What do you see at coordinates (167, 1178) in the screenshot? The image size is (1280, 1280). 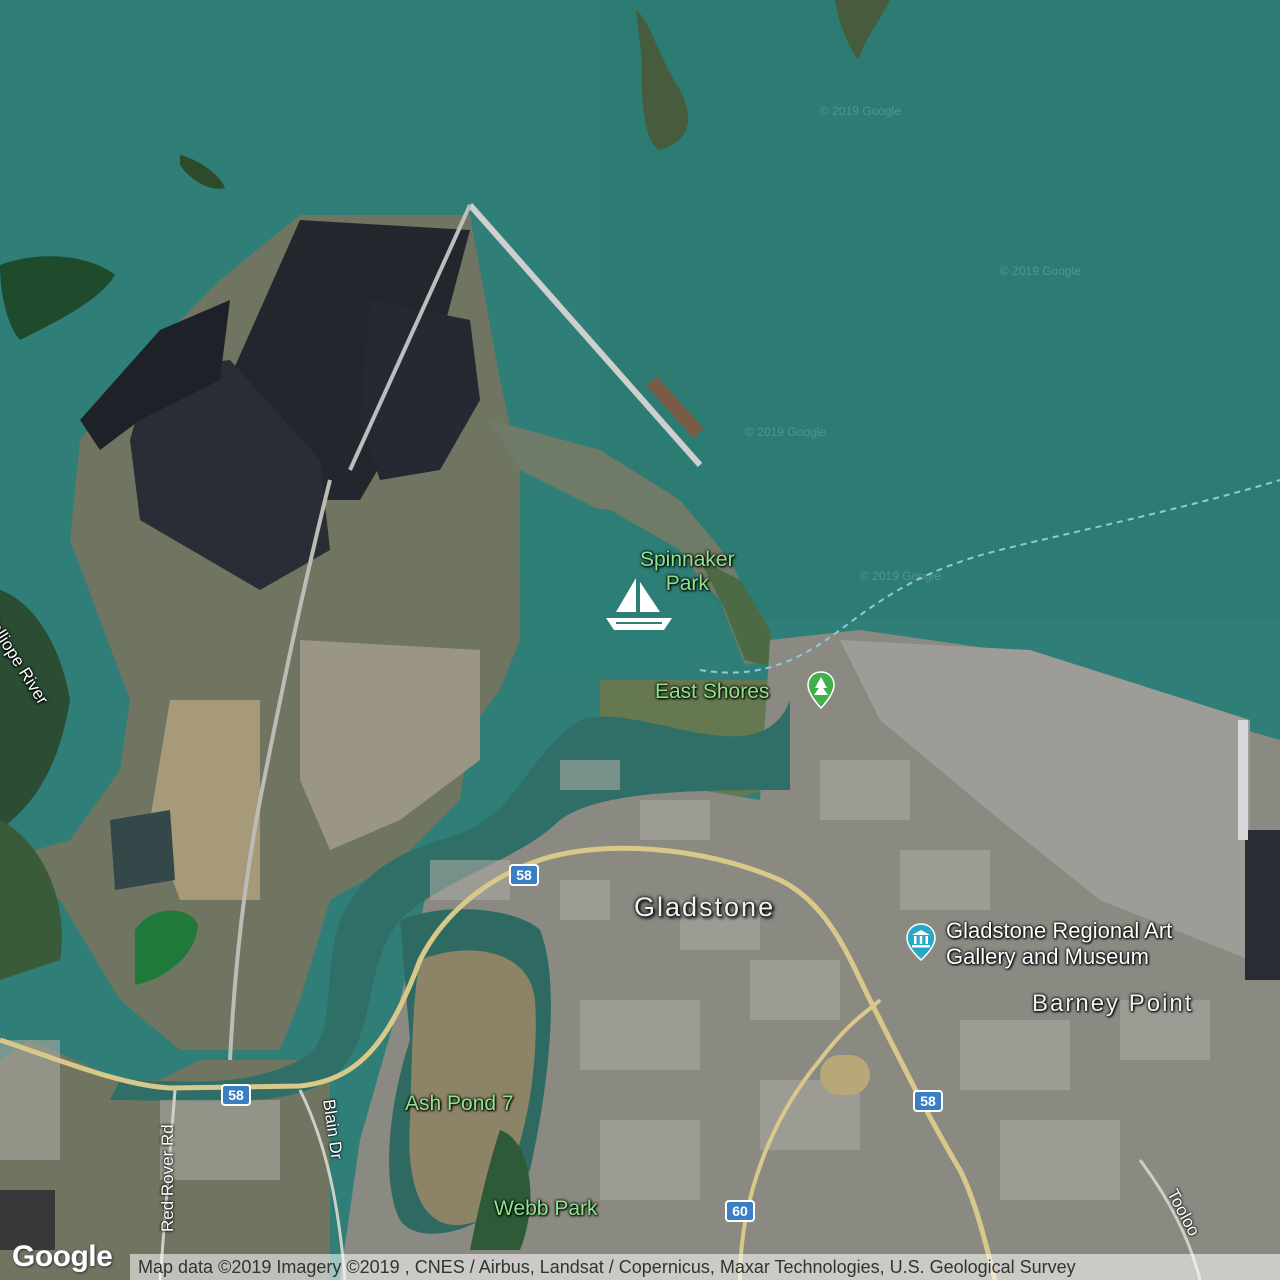 I see `red-rover-rd-label: Red Rover Rd` at bounding box center [167, 1178].